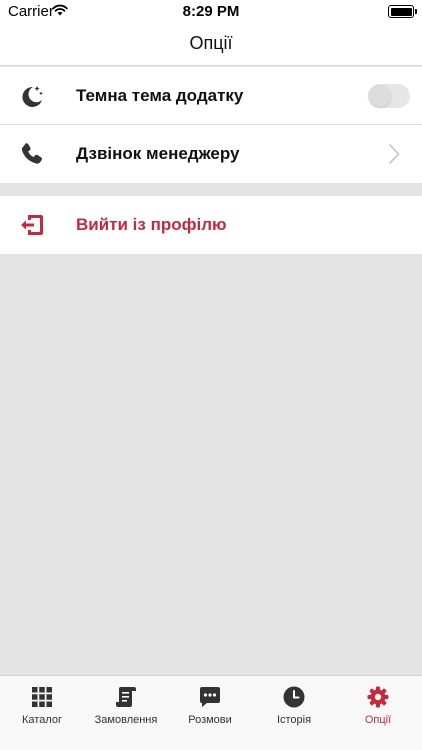  I want to click on clock-icon, so click(294, 697).